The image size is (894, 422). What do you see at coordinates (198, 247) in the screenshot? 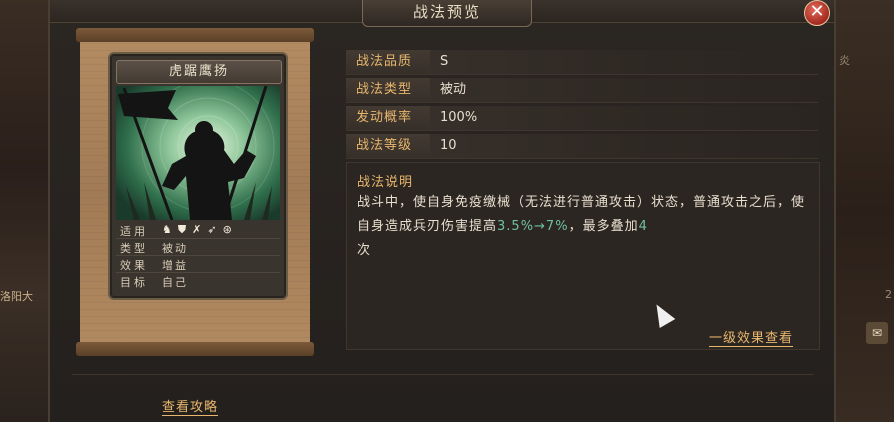
I see `info-row-type: 类型 被动` at bounding box center [198, 247].